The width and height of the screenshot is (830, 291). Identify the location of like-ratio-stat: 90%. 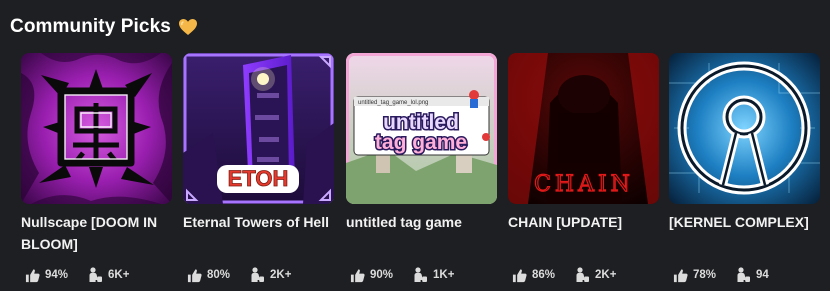
(371, 275).